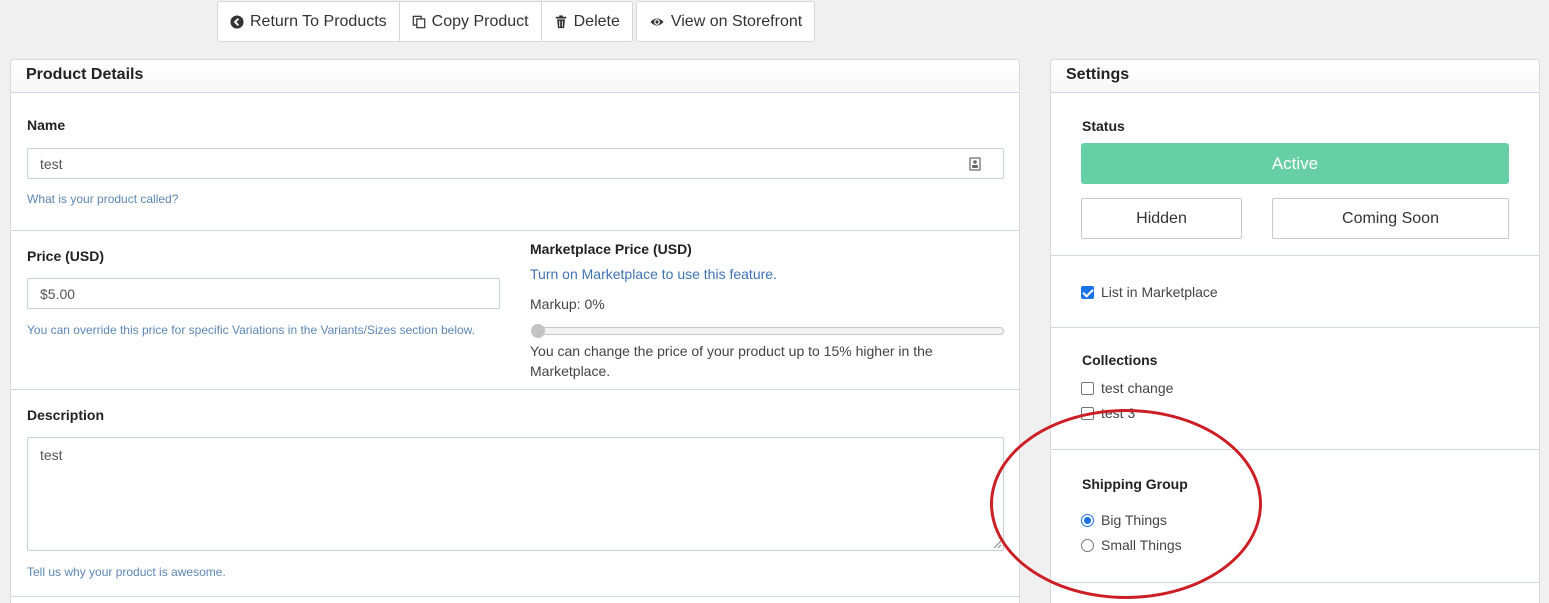 This screenshot has width=1549, height=603. What do you see at coordinates (1137, 388) in the screenshot?
I see `collection-label: test change` at bounding box center [1137, 388].